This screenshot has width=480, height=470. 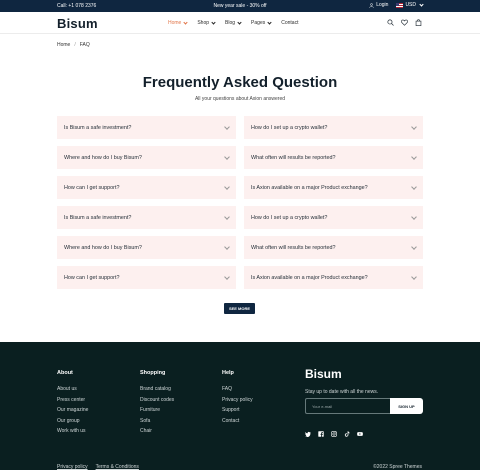 What do you see at coordinates (103, 247) in the screenshot?
I see `faq-question: Where and how do I buy Bisum?` at bounding box center [103, 247].